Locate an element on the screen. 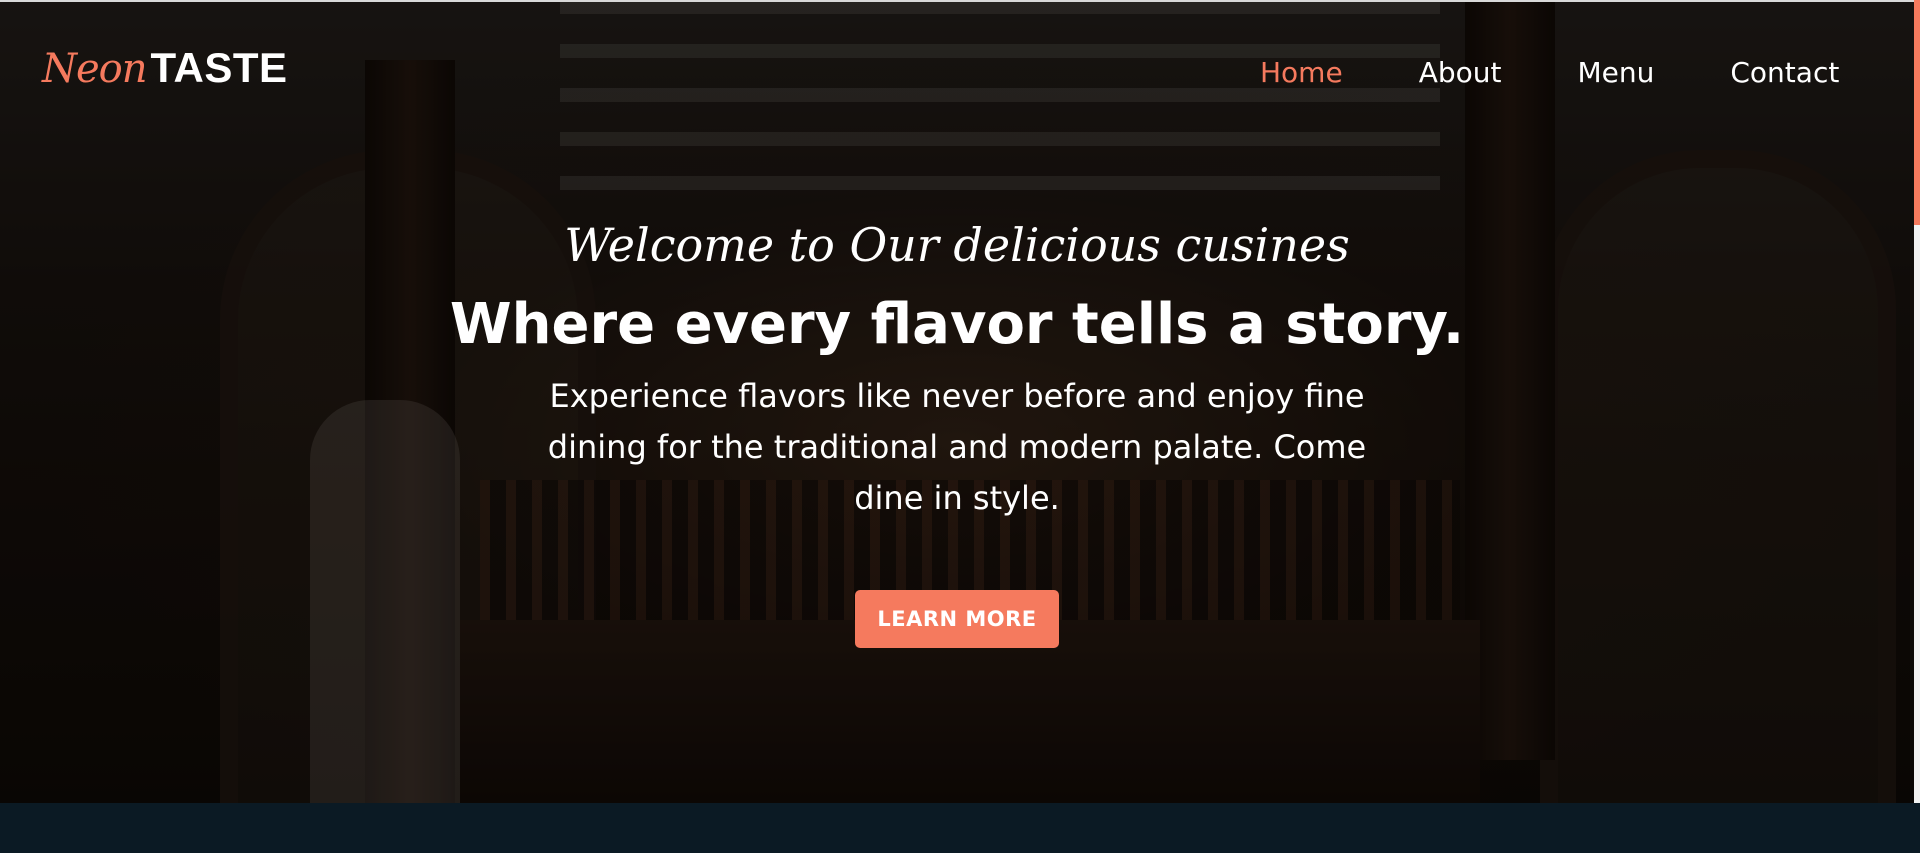 The height and width of the screenshot is (853, 1920). logo-script-text: Neon is located at coordinates (95, 69).